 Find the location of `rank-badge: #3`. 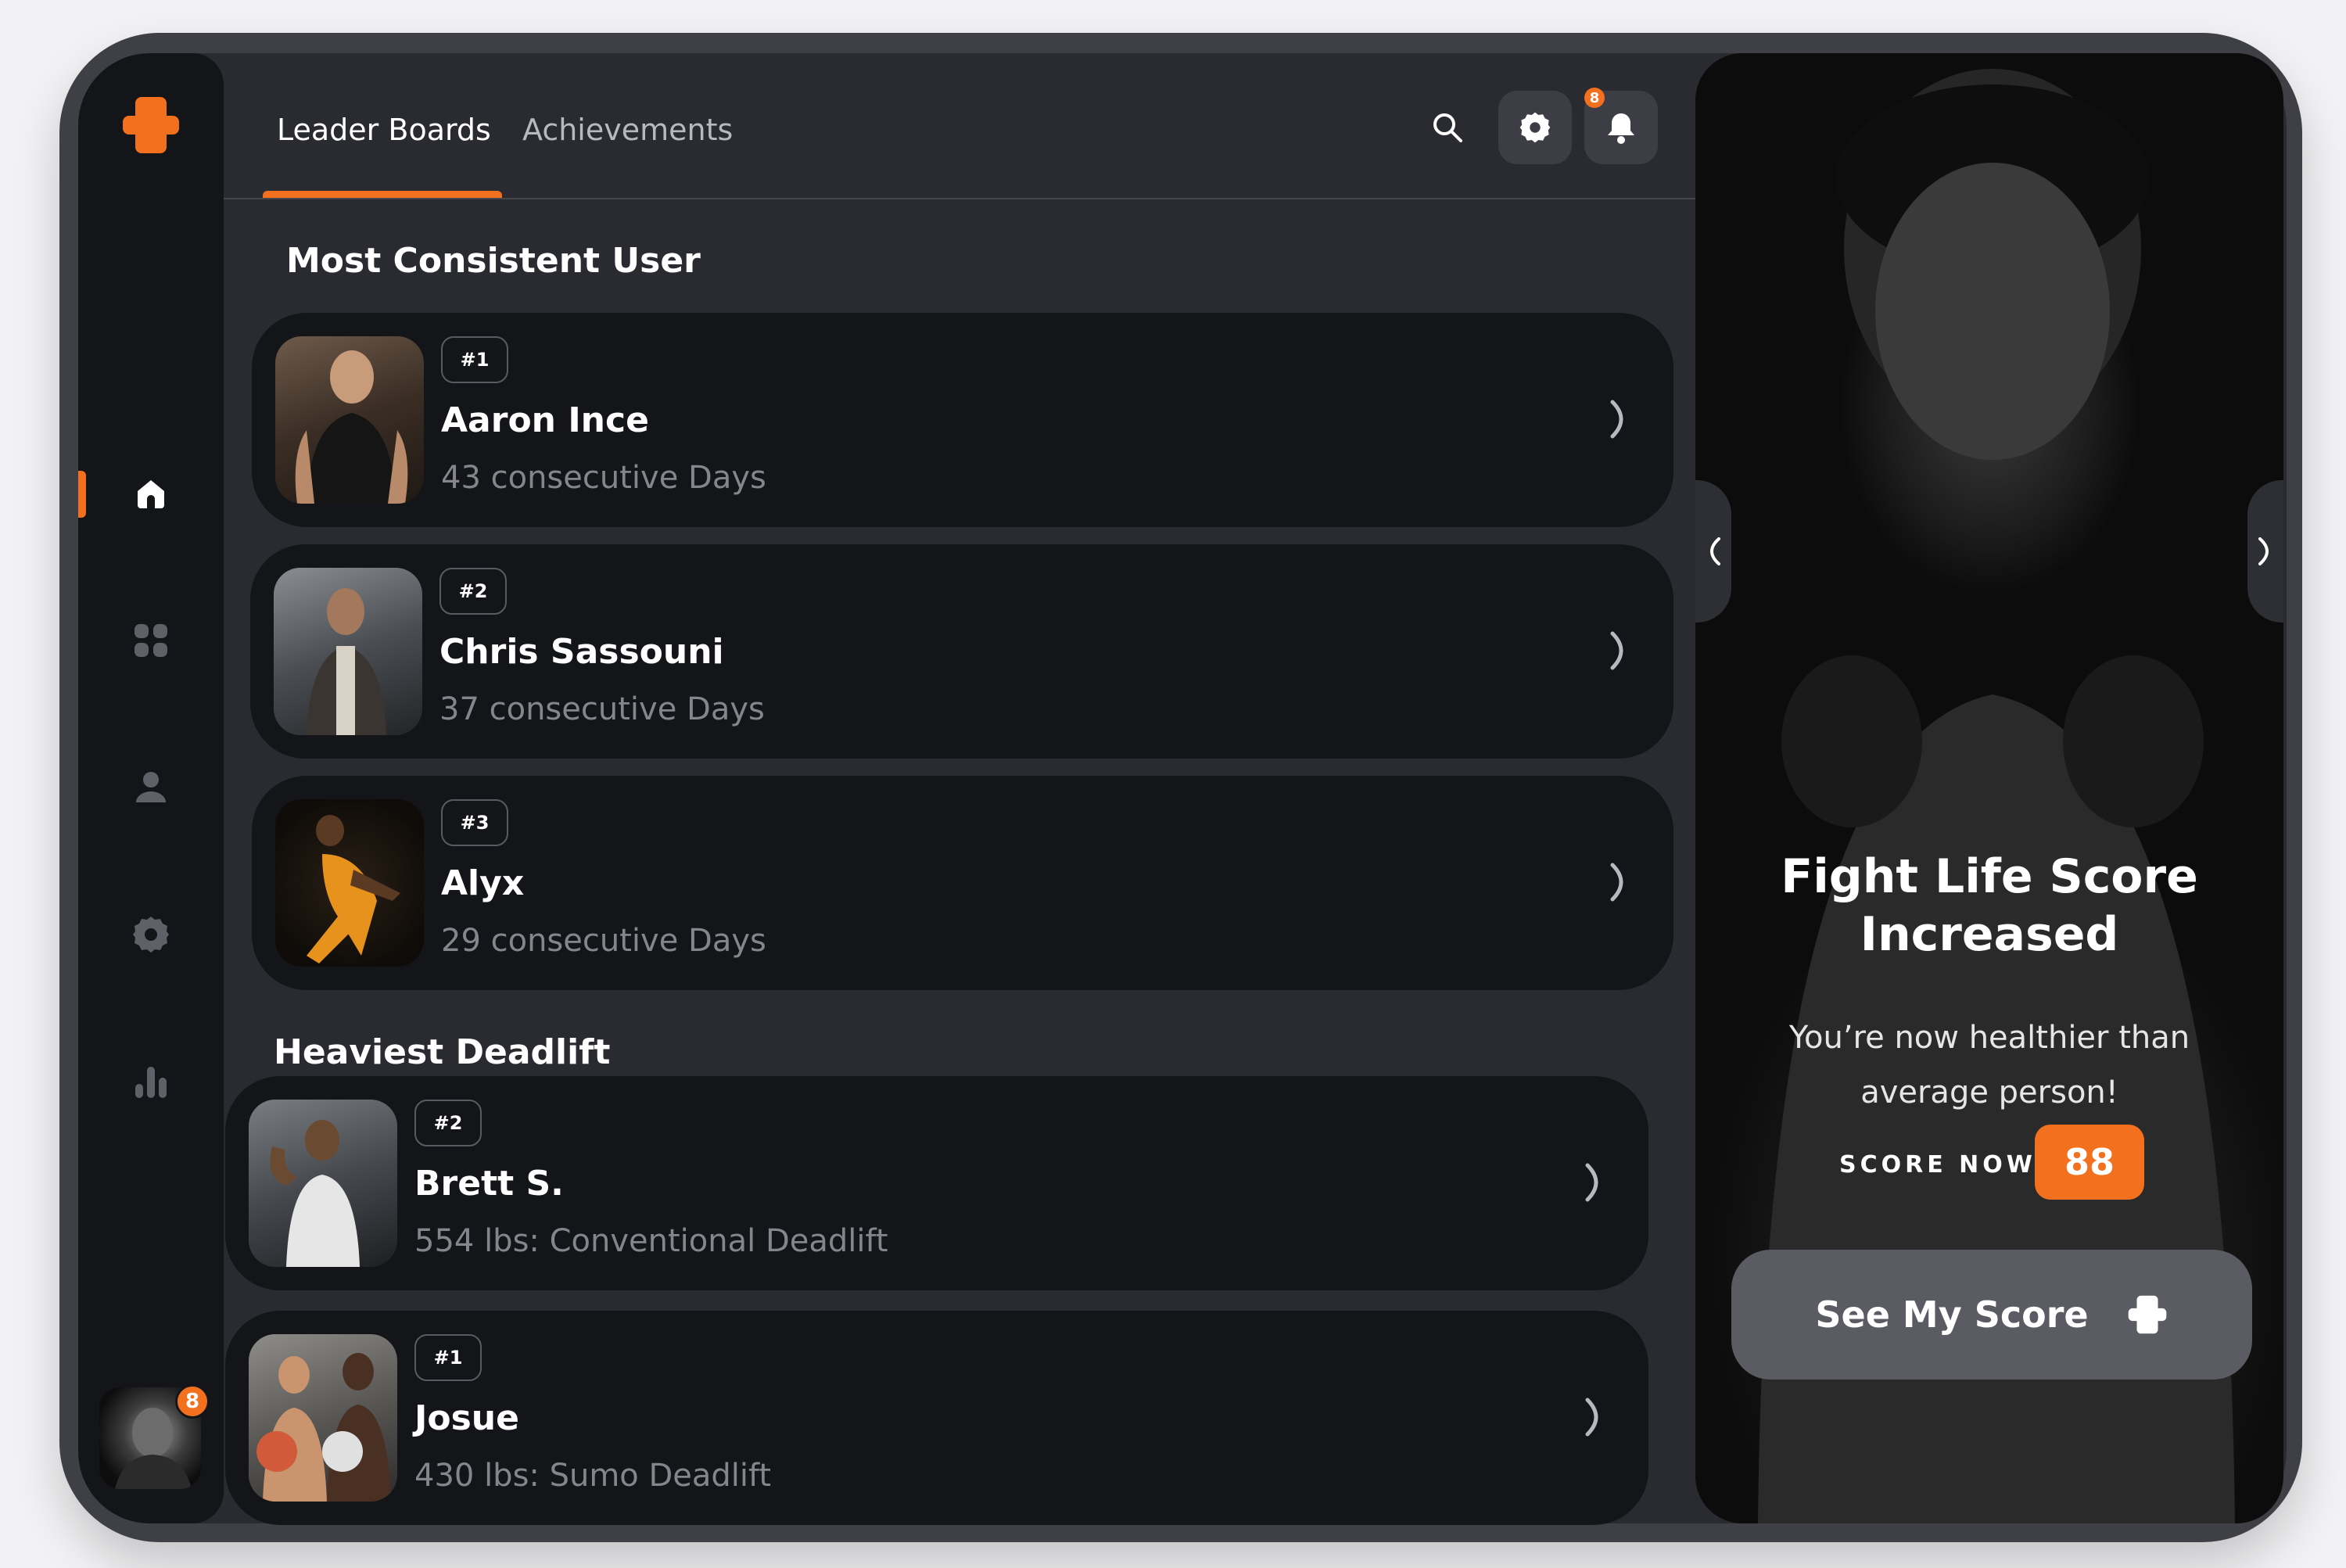

rank-badge: #3 is located at coordinates (475, 822).